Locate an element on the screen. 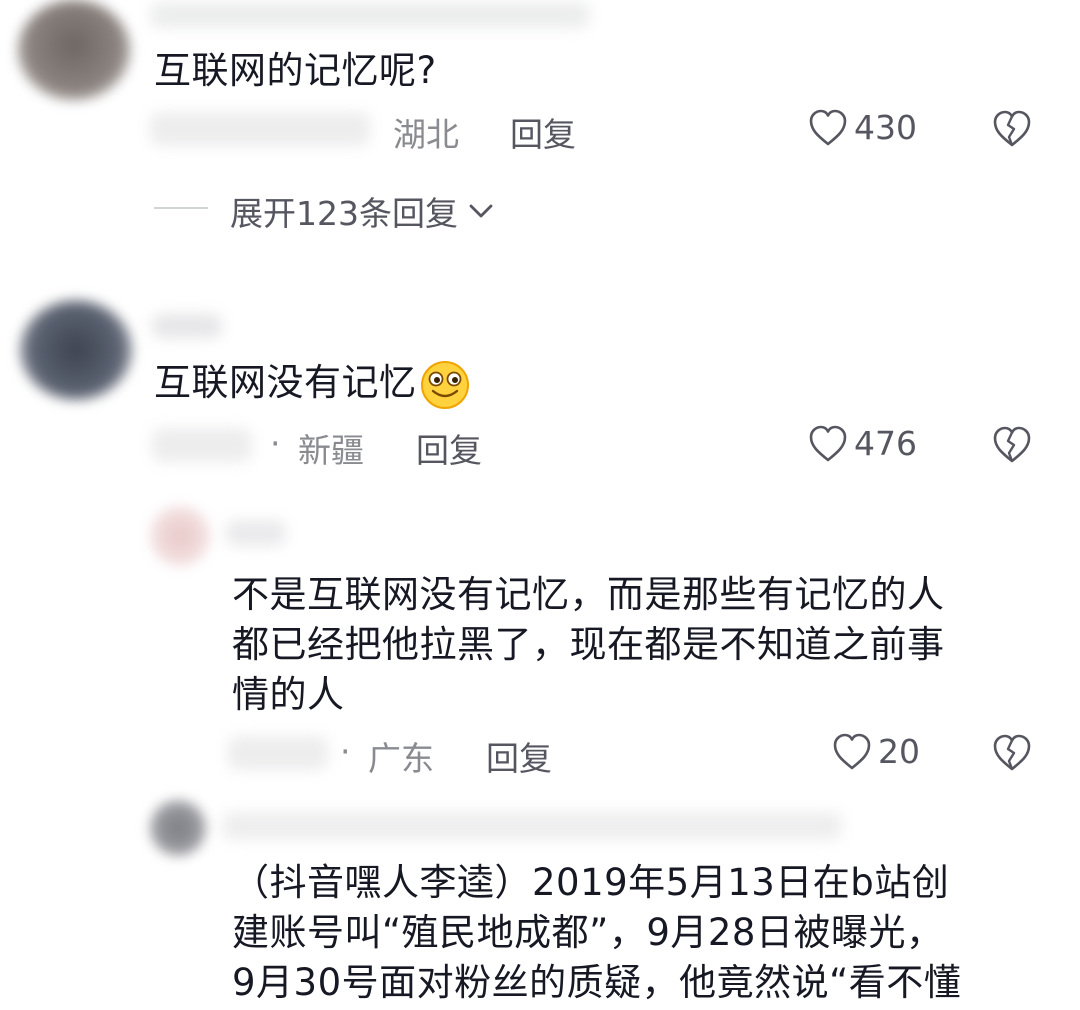 The height and width of the screenshot is (1010, 1080). like-button: 476 is located at coordinates (862, 443).